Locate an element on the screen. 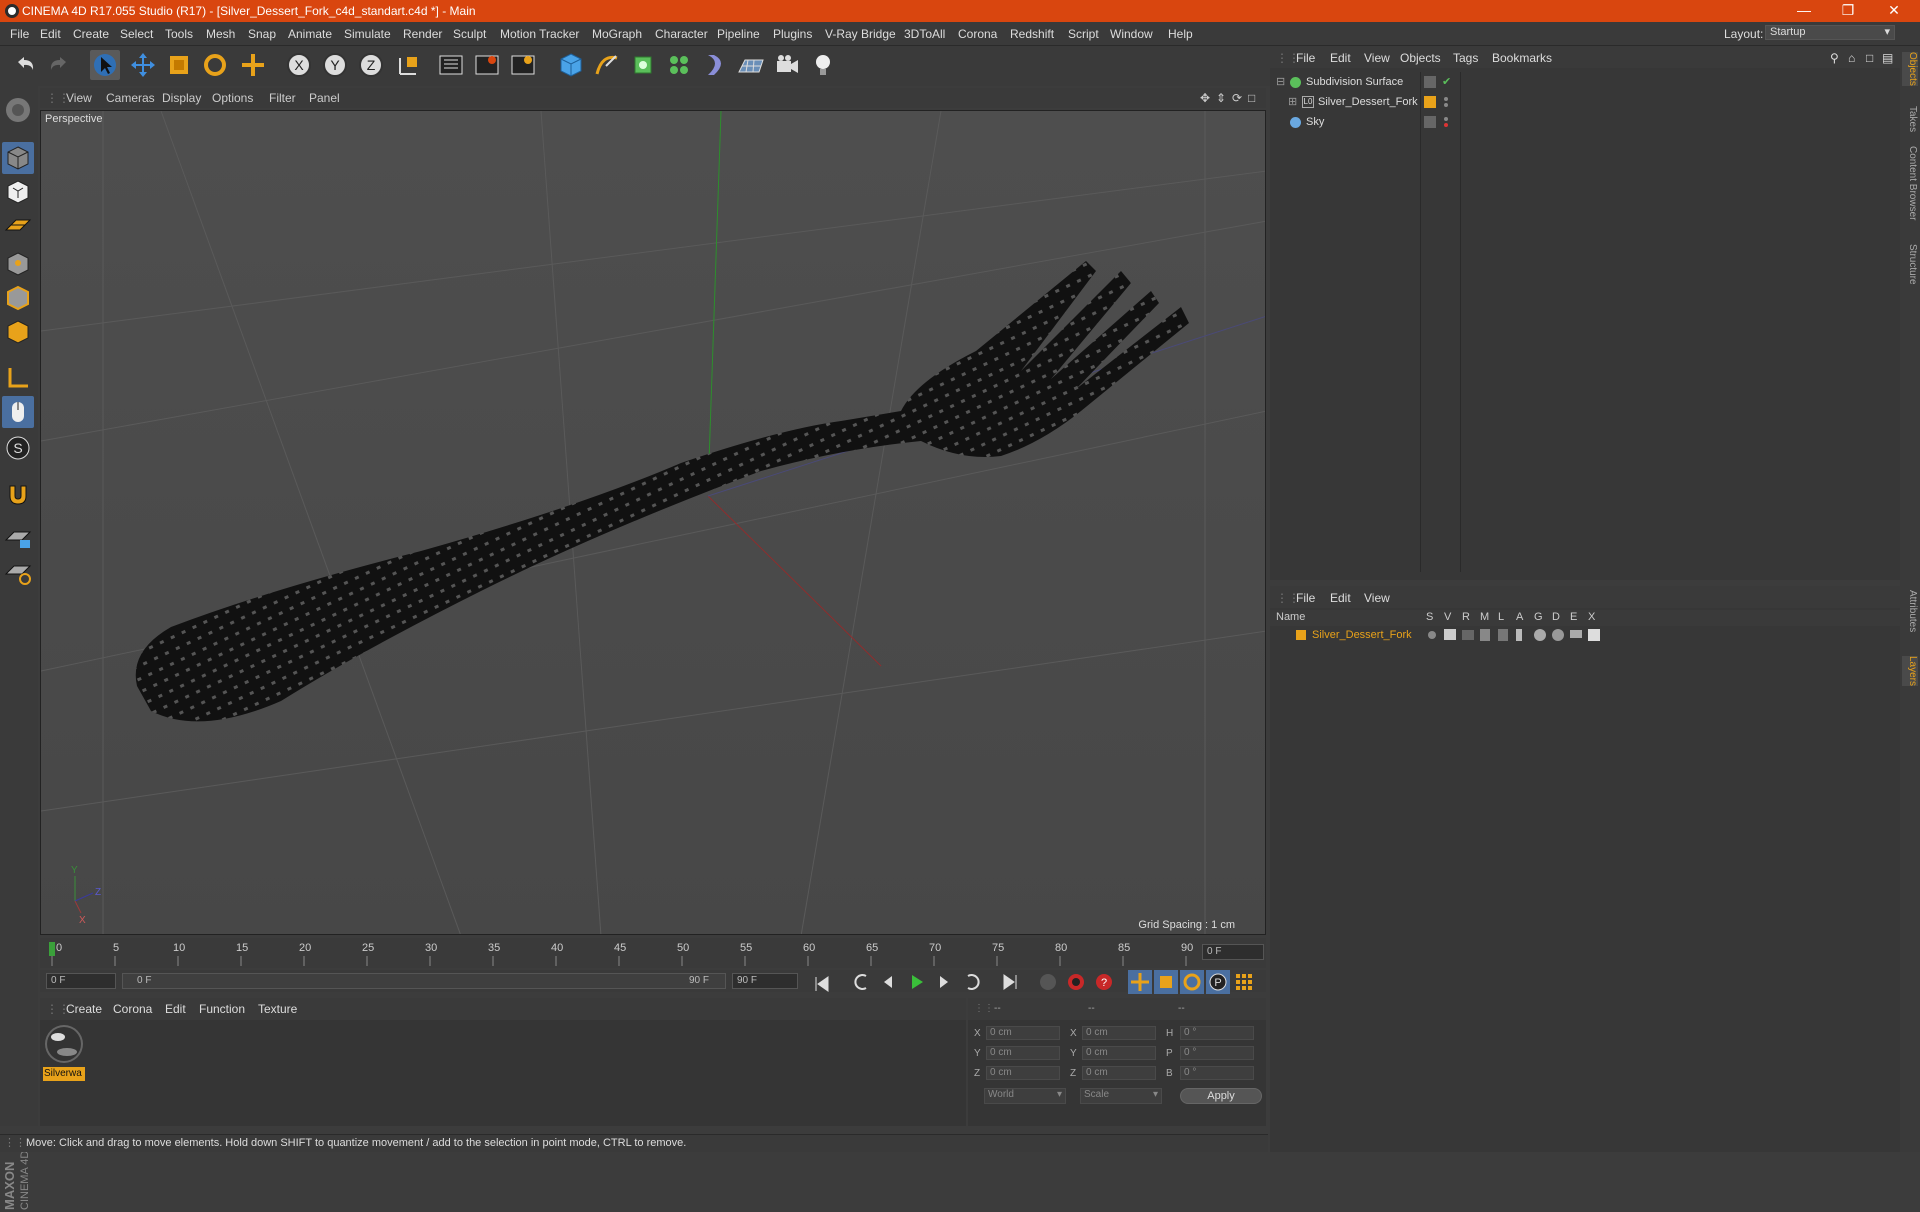 This screenshot has height=1212, width=1920. menu-mograph: MoGraph is located at coordinates (617, 34).